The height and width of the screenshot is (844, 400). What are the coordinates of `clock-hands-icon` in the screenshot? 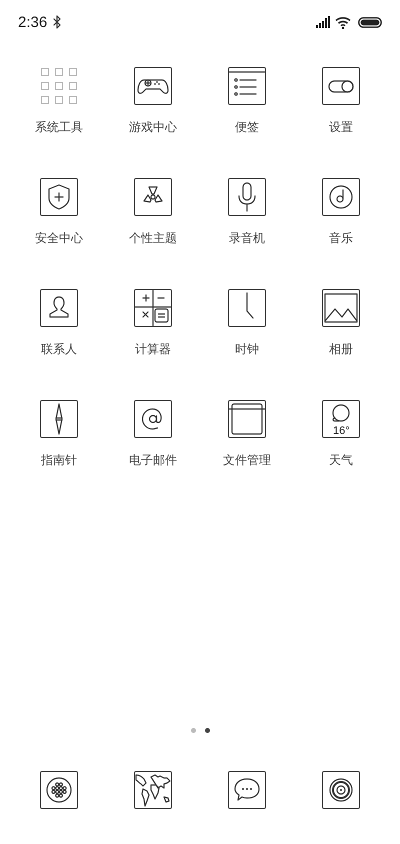 It's located at (247, 308).